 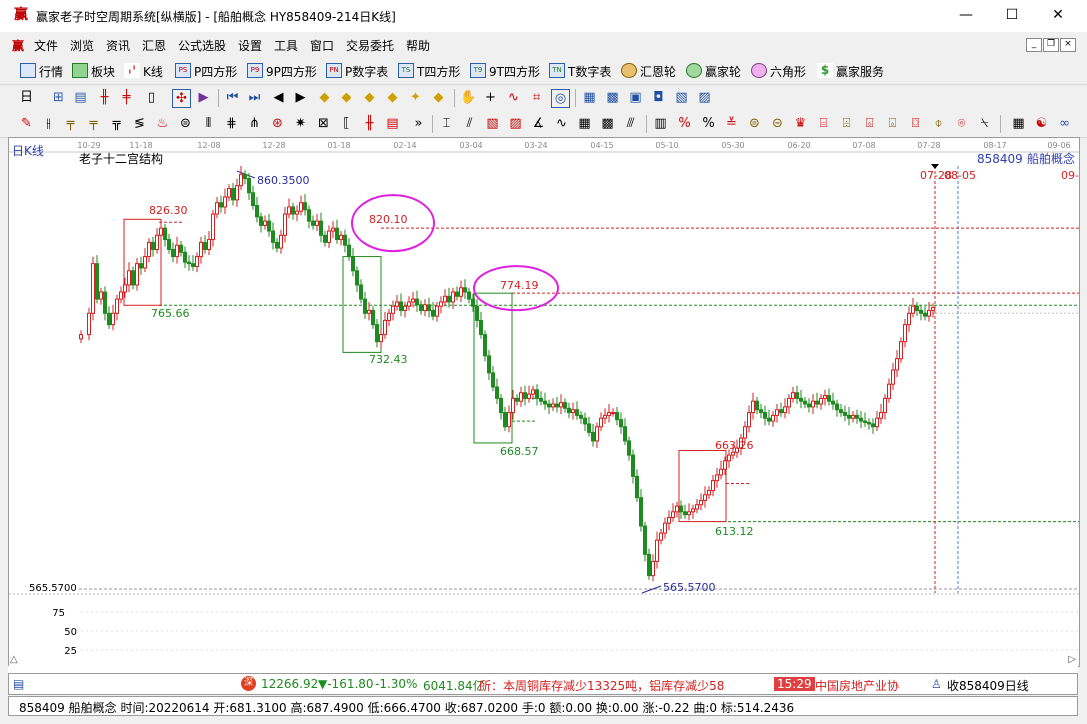 I want to click on scroll-up-icon: △, so click(x=14, y=659).